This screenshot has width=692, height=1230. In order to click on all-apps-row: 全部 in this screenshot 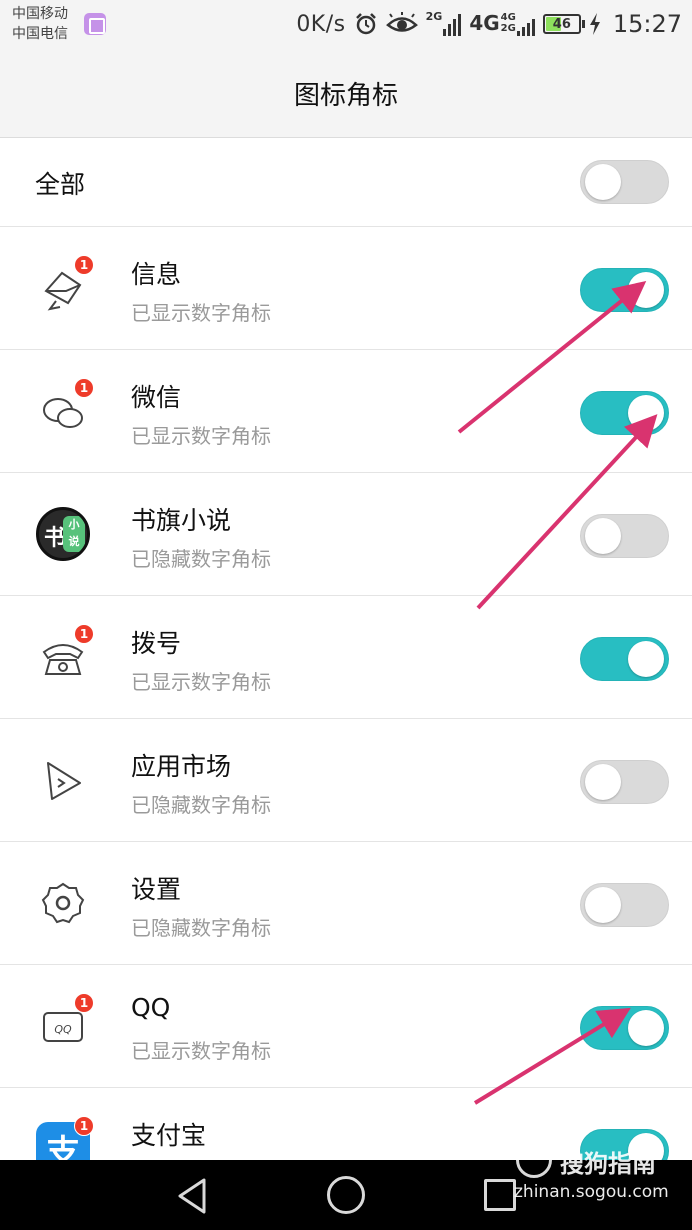, I will do `click(346, 182)`.